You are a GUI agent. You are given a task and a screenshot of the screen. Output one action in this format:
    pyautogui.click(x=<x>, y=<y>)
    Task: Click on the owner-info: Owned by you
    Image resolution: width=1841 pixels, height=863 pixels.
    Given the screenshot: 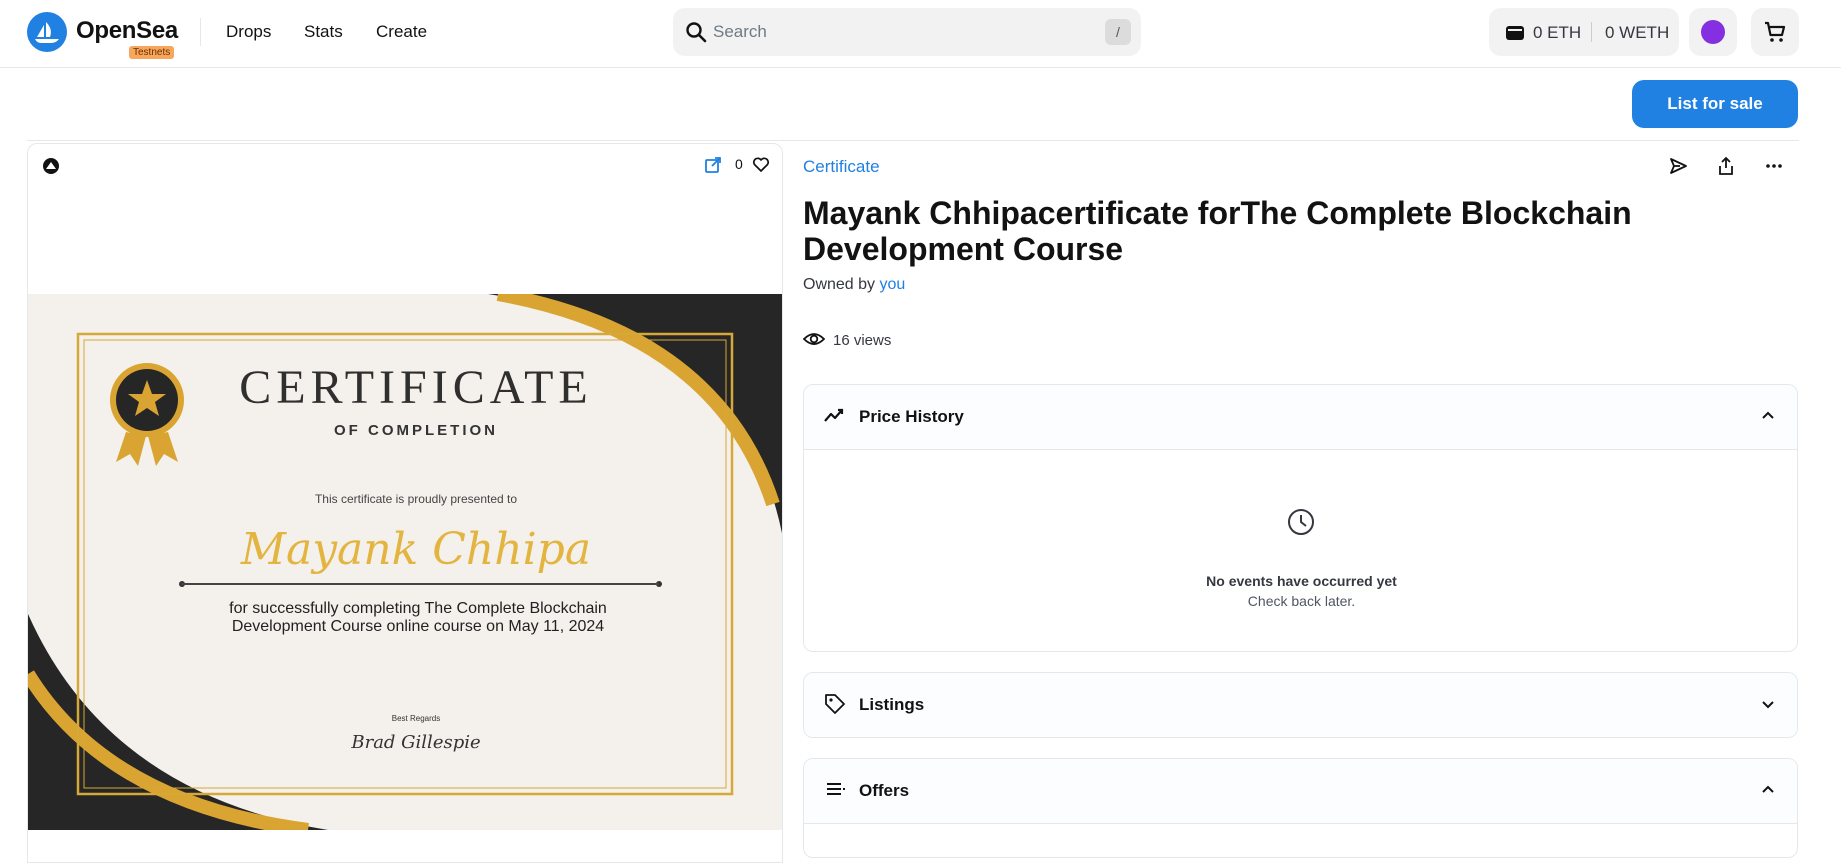 What is the action you would take?
    pyautogui.click(x=854, y=285)
    